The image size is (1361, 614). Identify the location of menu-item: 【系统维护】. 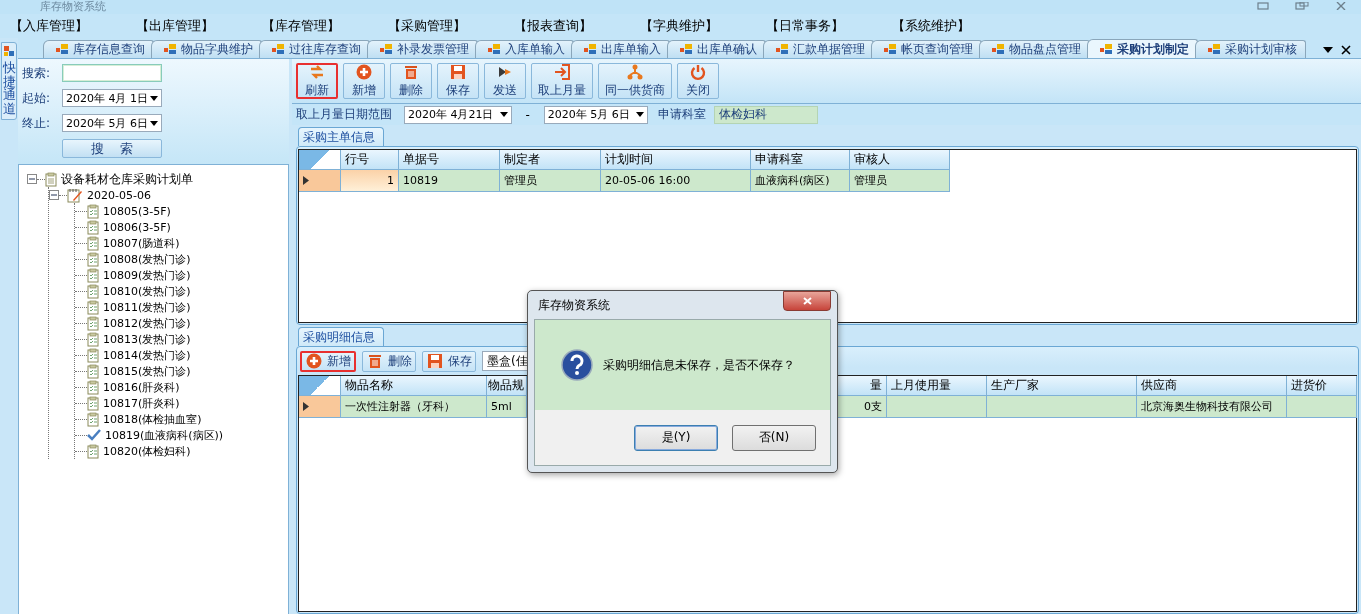
(955, 26).